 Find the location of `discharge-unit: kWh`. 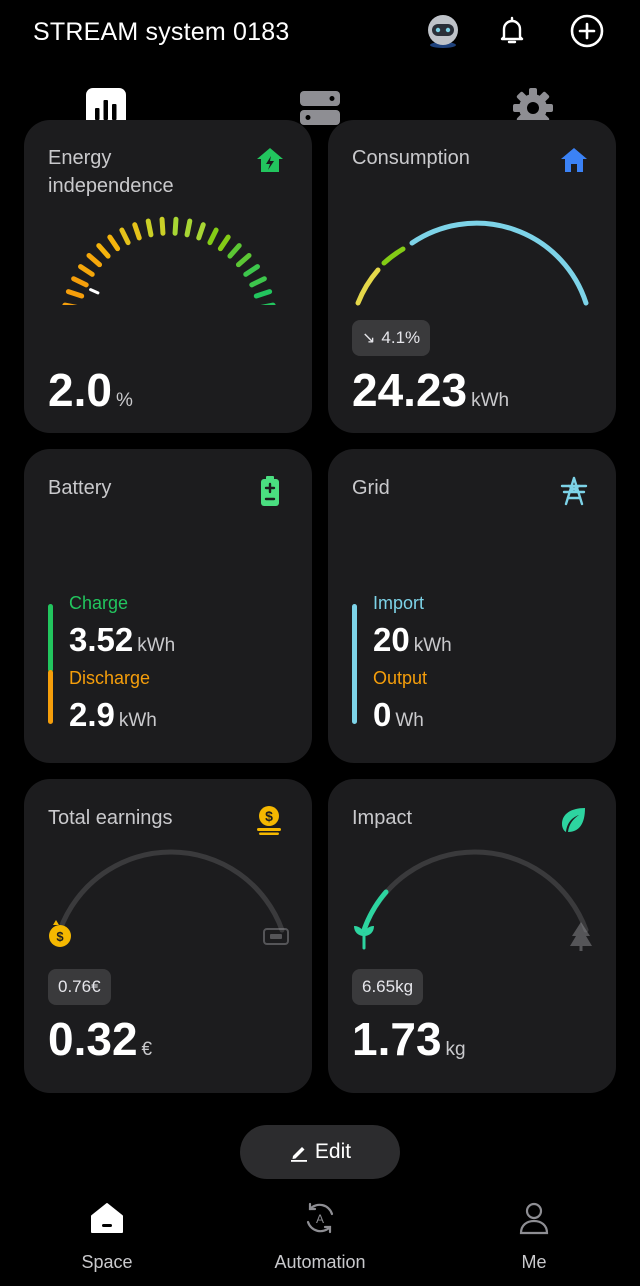

discharge-unit: kWh is located at coordinates (137, 720).